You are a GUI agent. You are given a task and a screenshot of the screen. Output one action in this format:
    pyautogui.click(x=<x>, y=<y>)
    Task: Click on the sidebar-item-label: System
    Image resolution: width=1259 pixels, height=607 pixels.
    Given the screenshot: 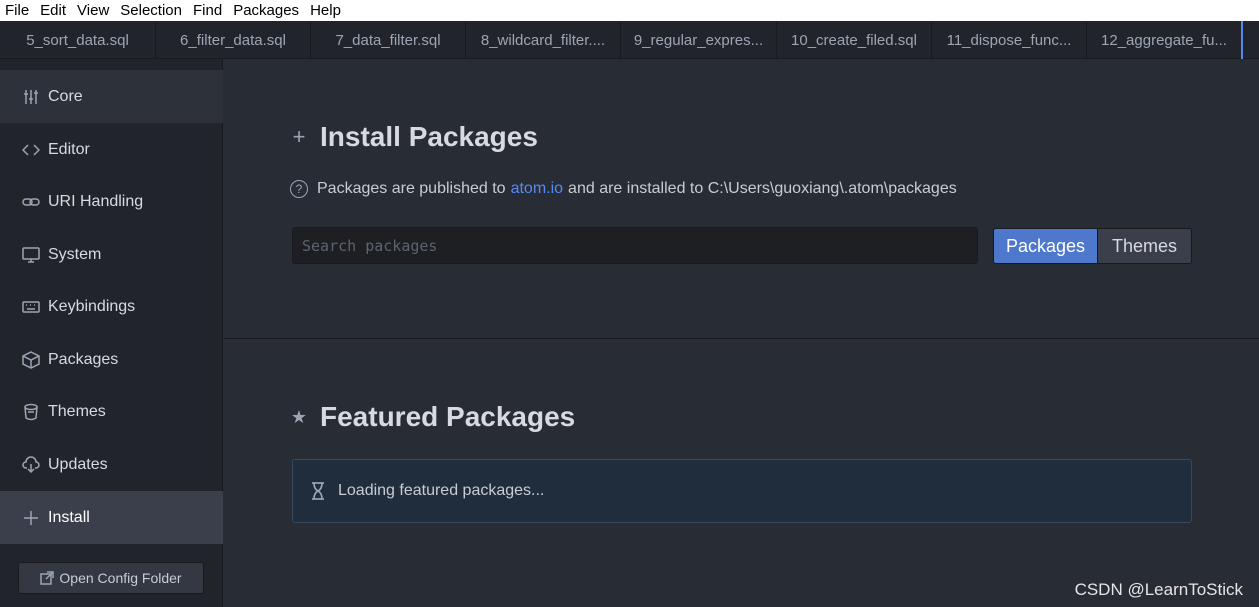 What is the action you would take?
    pyautogui.click(x=75, y=254)
    